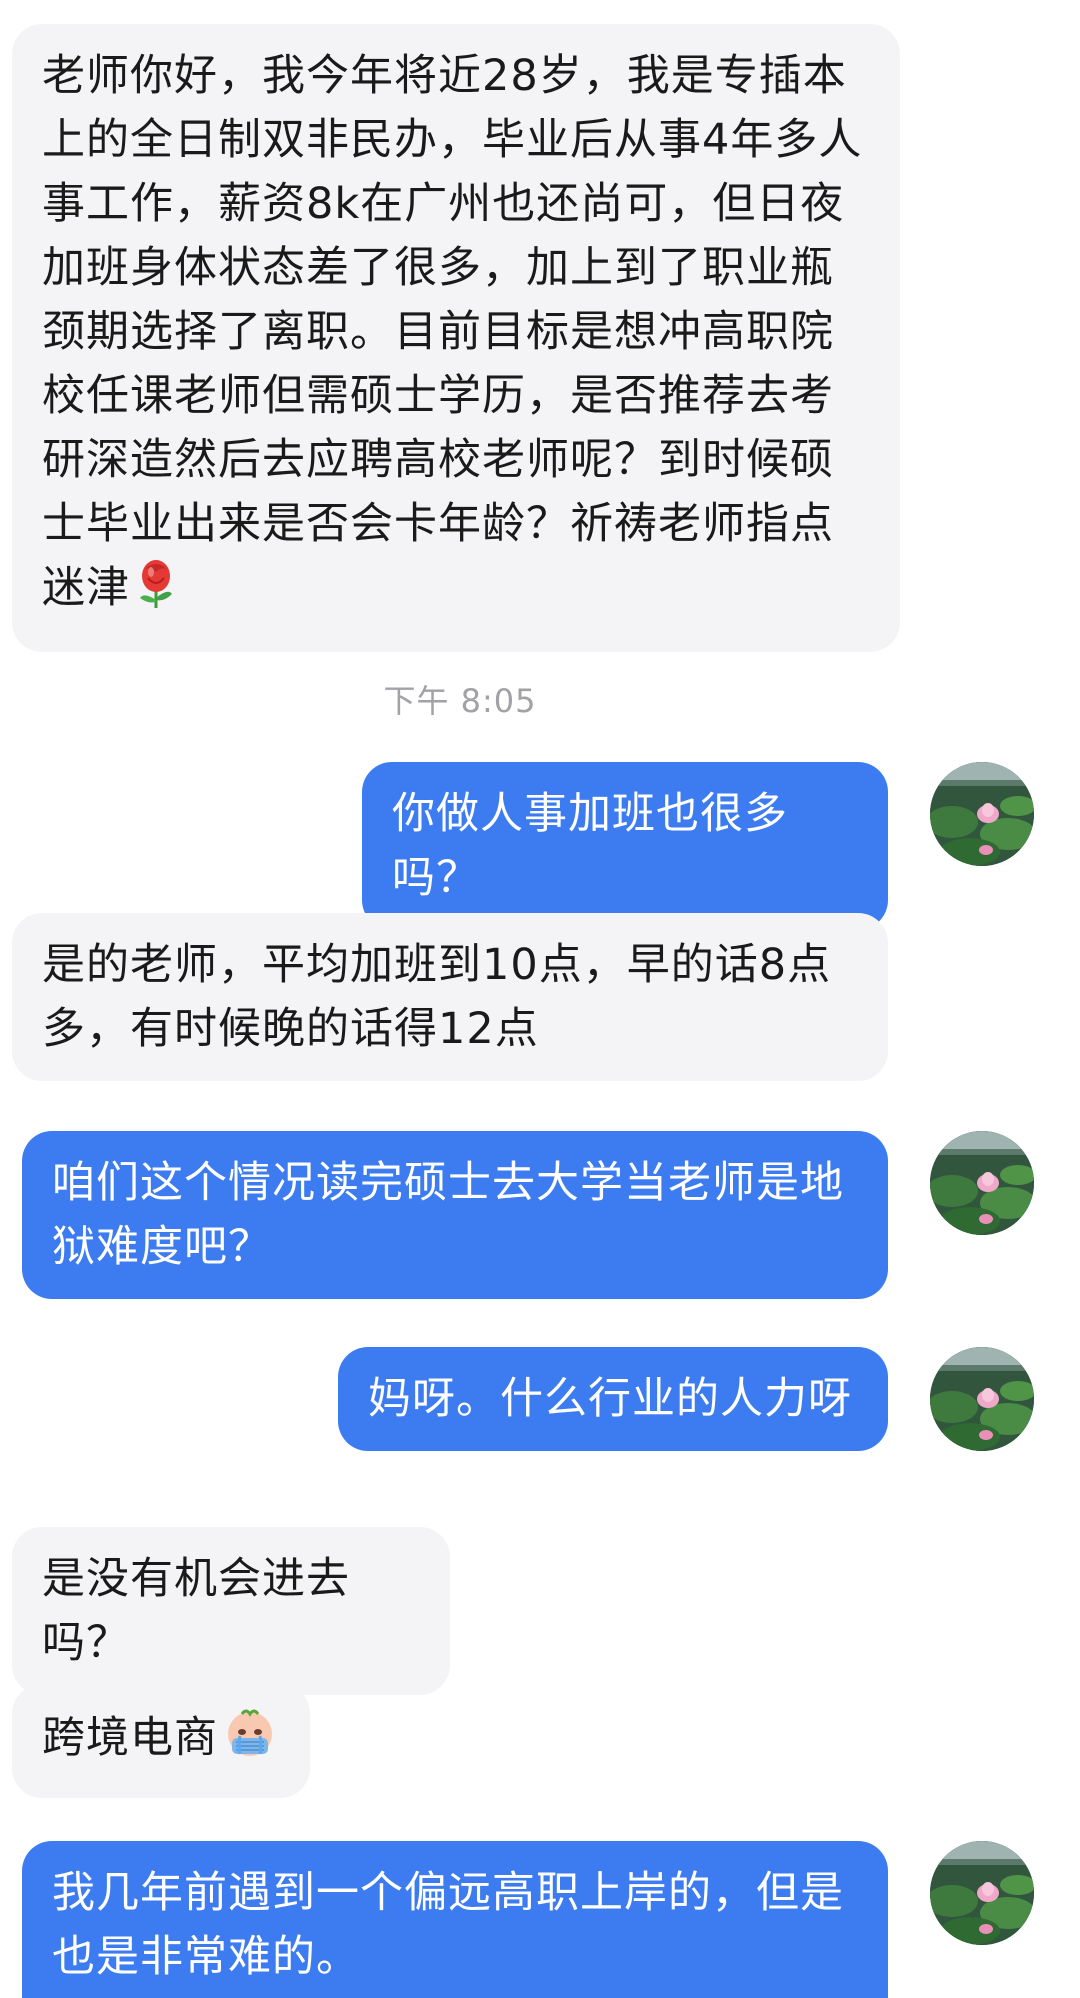  I want to click on incoming-message-bubble: 是没有机会进去吗？, so click(231, 1611).